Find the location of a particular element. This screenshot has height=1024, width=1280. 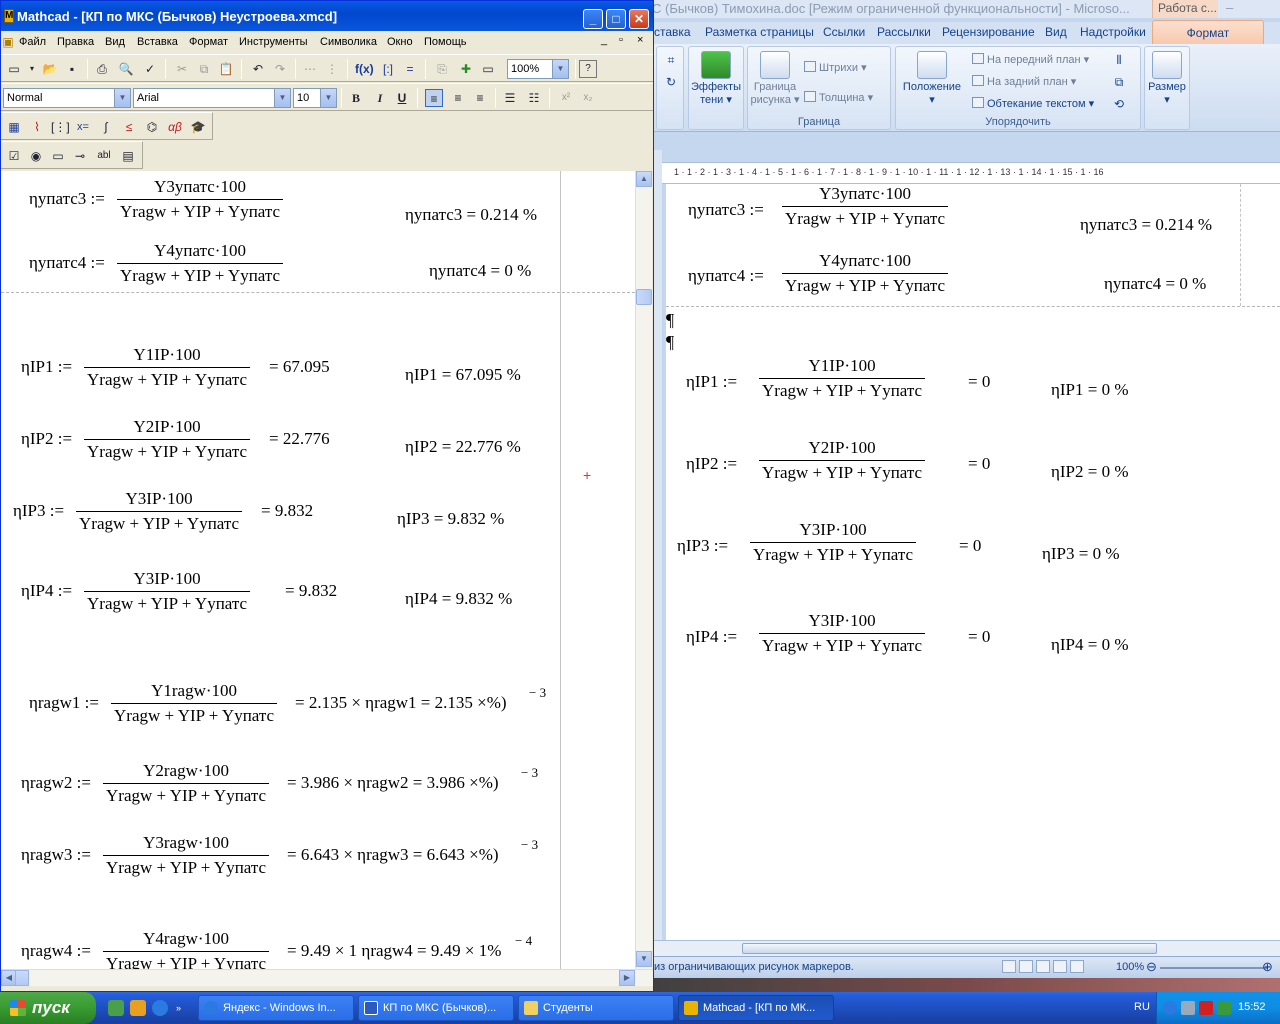

new-dropdown-icon: ▾ is located at coordinates (32, 69).